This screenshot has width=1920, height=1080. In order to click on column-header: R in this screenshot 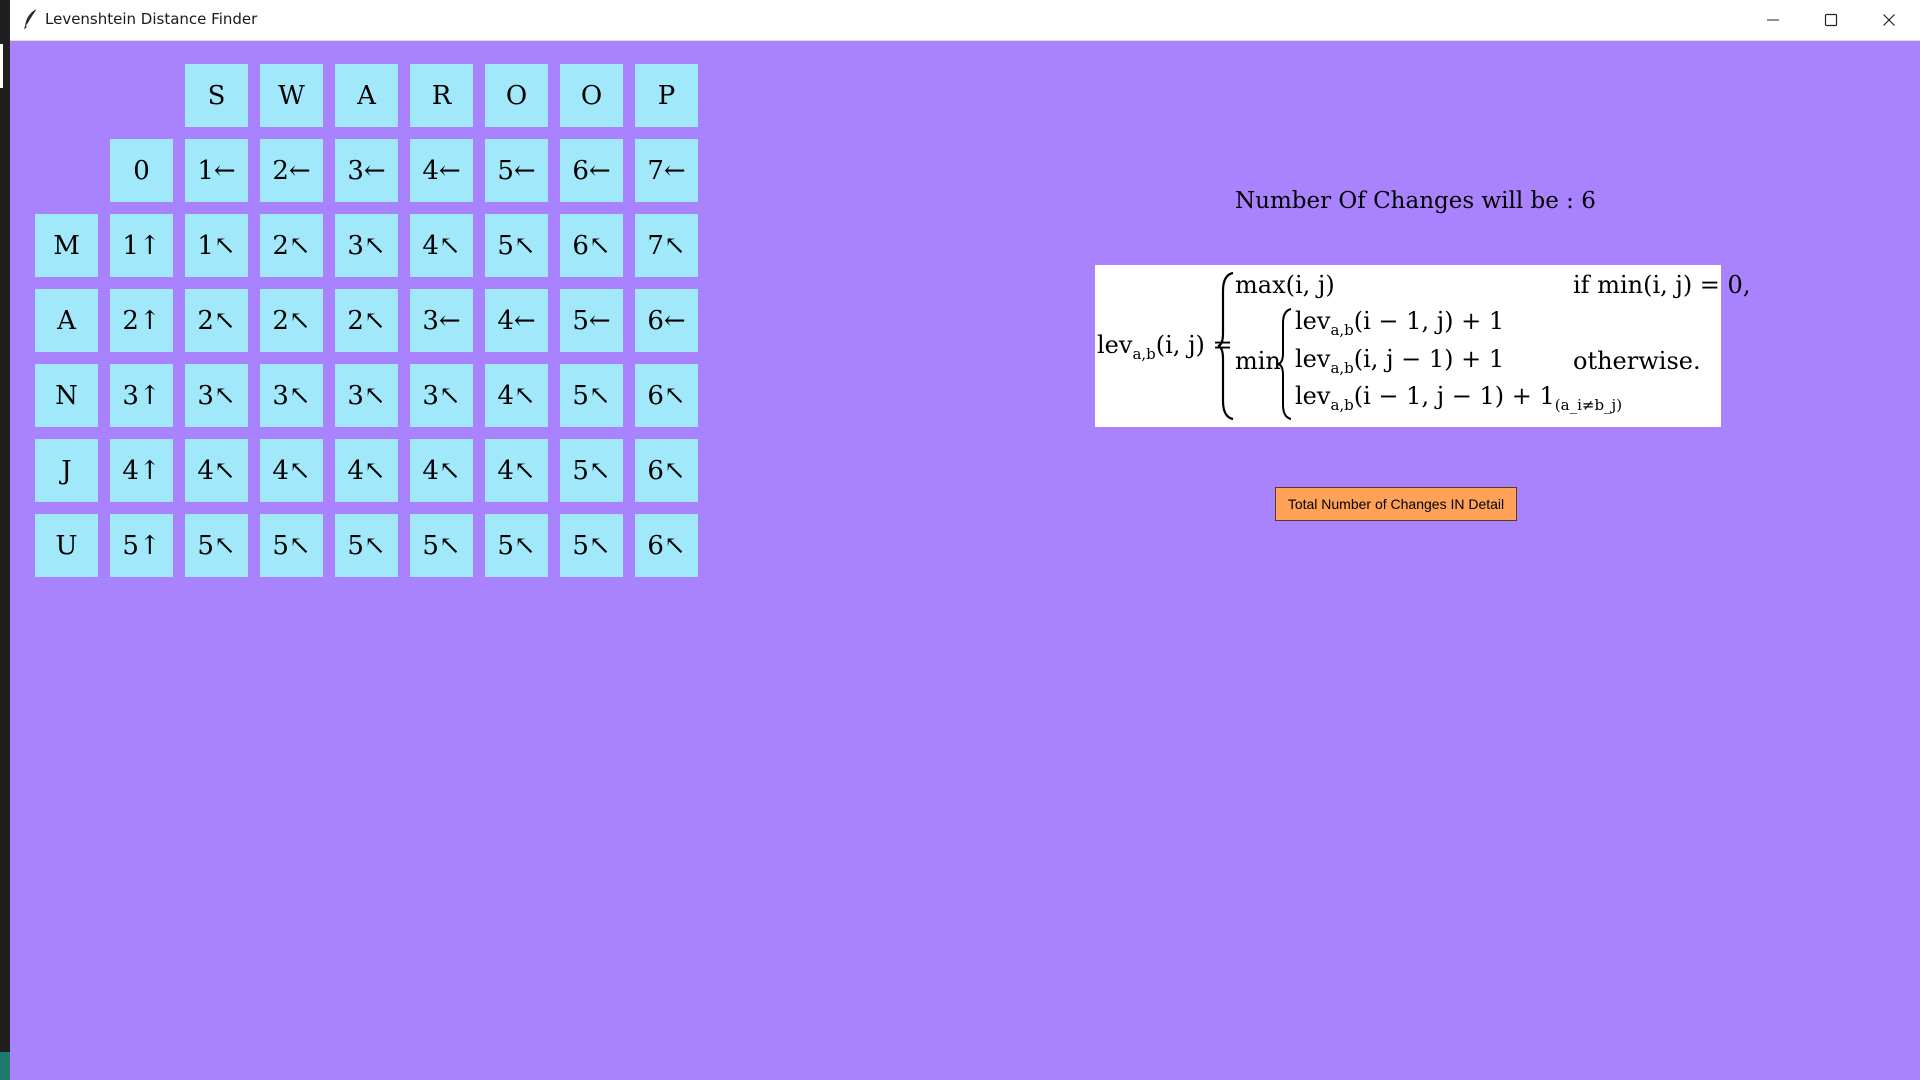, I will do `click(441, 95)`.